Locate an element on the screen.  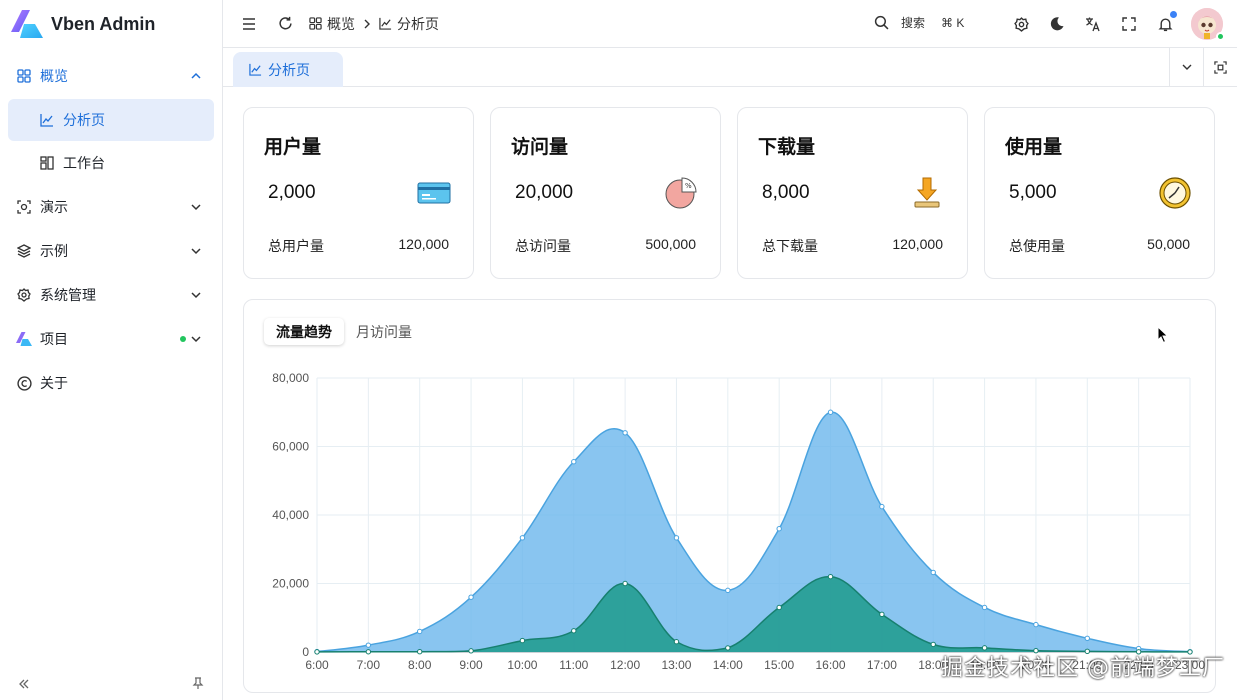
sidebar-item-examples: 示例 is located at coordinates (111, 251).